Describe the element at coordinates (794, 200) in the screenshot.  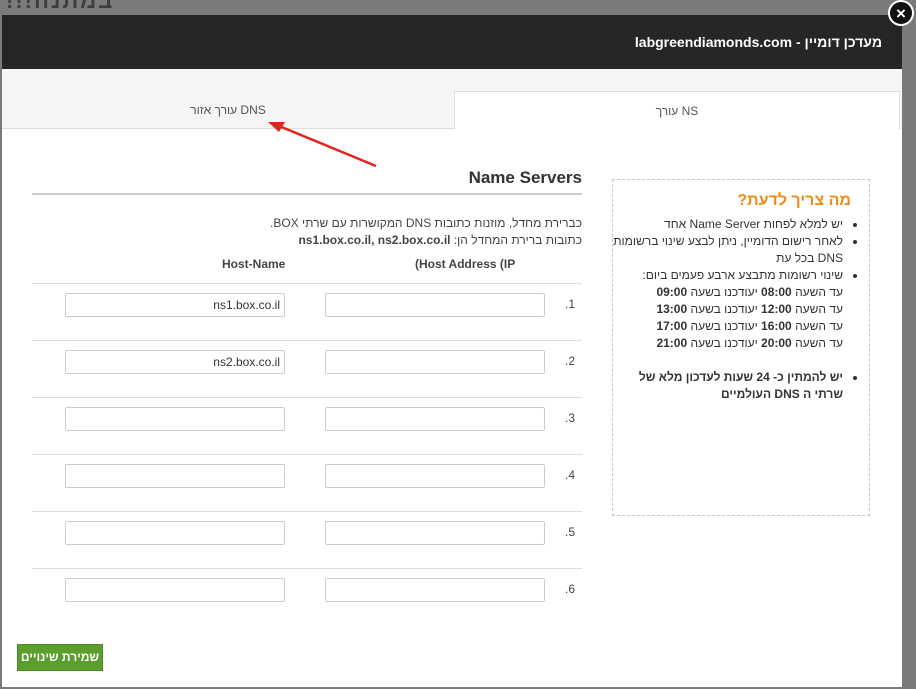
I see `info-title: מה צריך לדעת?` at that location.